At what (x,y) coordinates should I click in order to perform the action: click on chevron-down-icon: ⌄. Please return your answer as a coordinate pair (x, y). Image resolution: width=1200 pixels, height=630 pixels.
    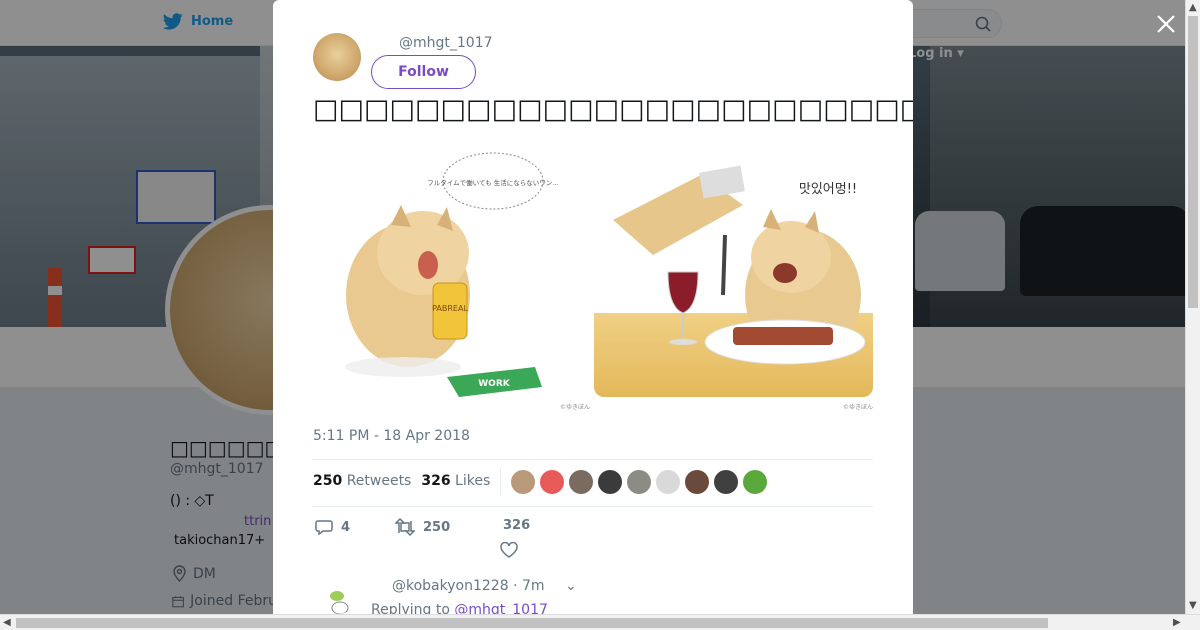
    Looking at the image, I should click on (571, 586).